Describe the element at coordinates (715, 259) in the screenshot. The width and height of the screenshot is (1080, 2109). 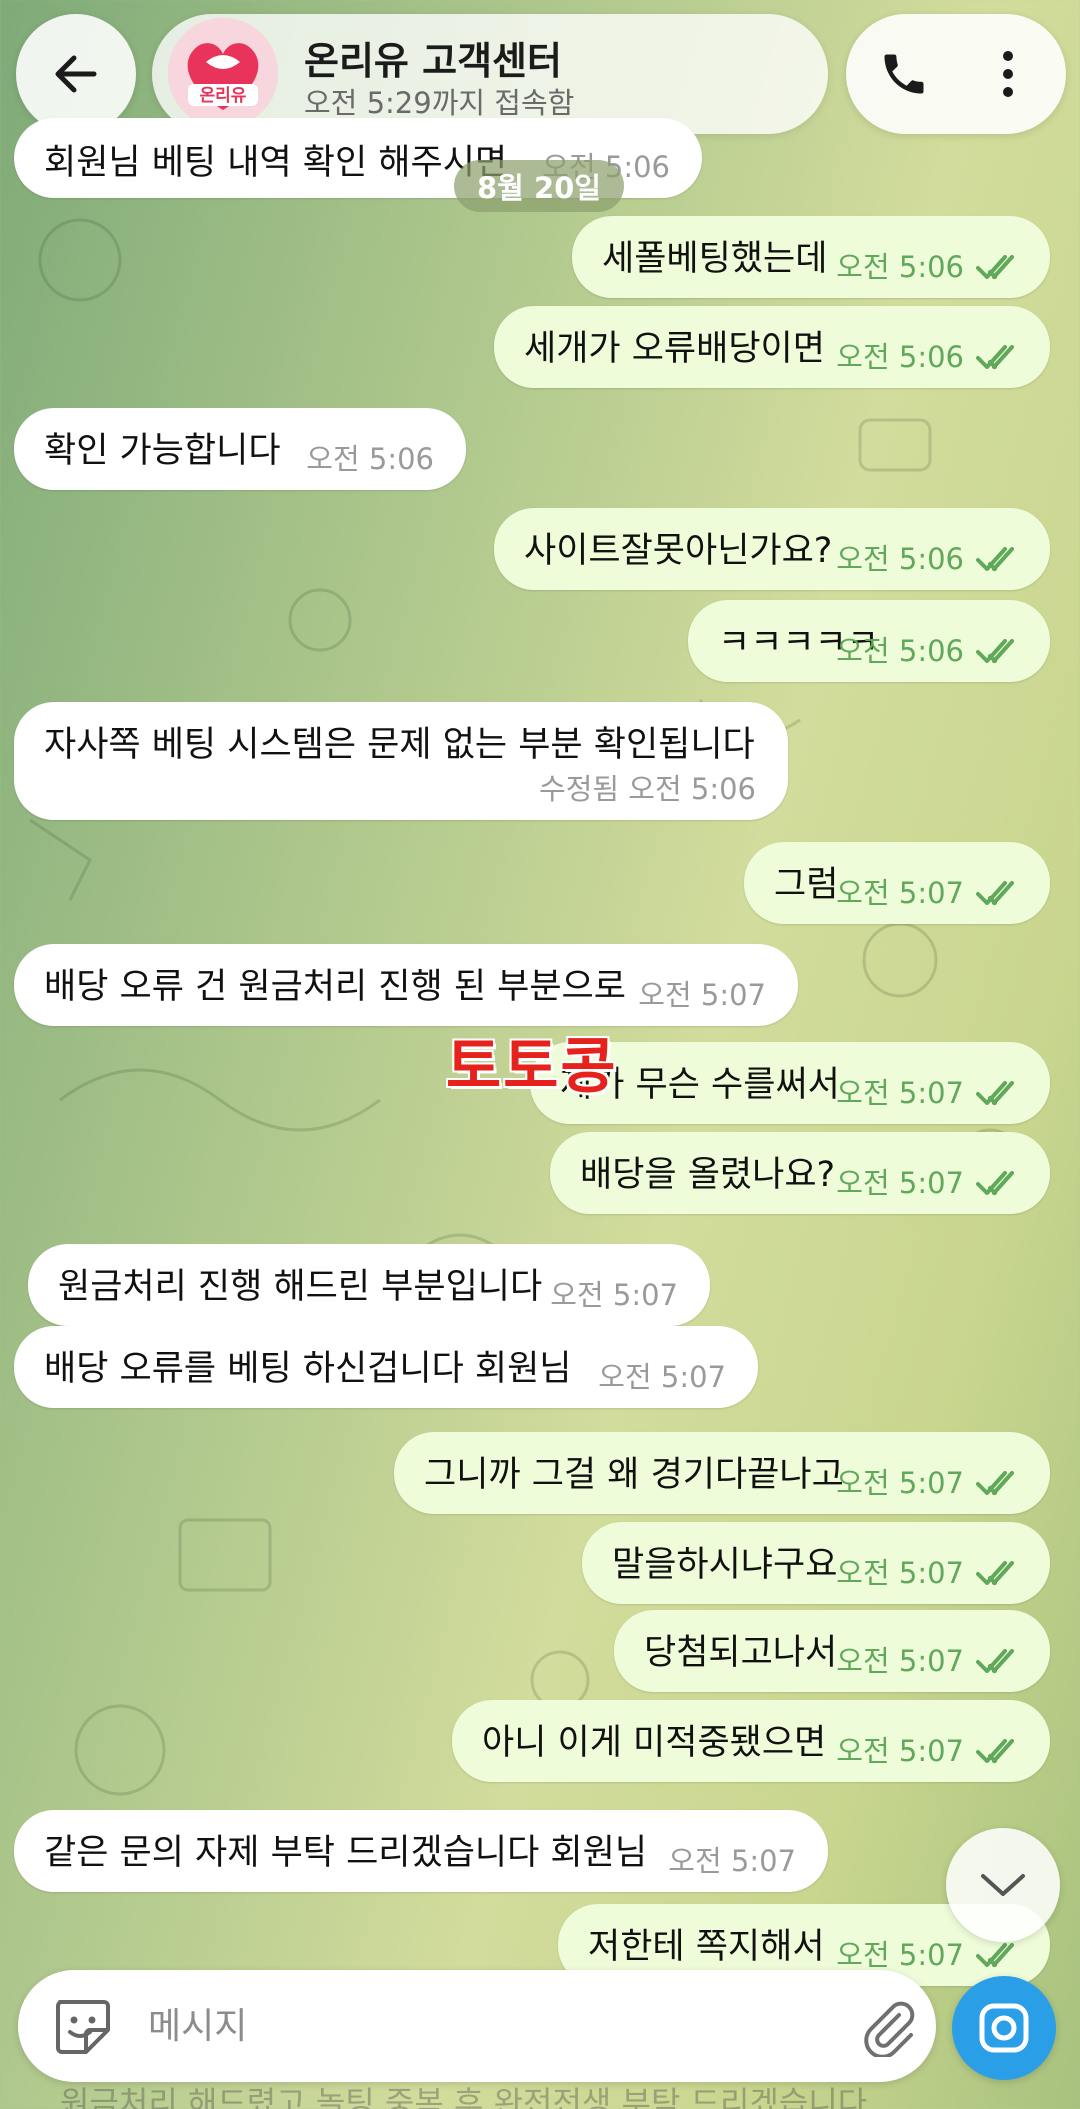
I see `message-text: 세폴베팅했는데` at that location.